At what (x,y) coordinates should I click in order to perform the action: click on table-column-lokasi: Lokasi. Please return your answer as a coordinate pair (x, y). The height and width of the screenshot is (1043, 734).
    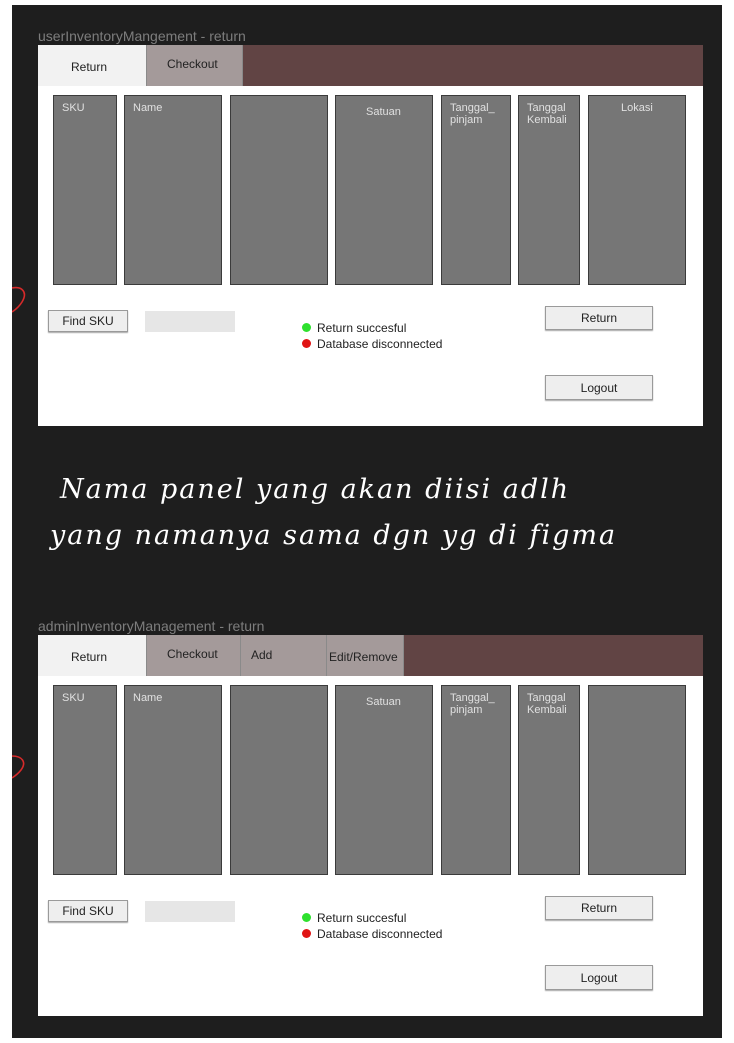
    Looking at the image, I should click on (637, 190).